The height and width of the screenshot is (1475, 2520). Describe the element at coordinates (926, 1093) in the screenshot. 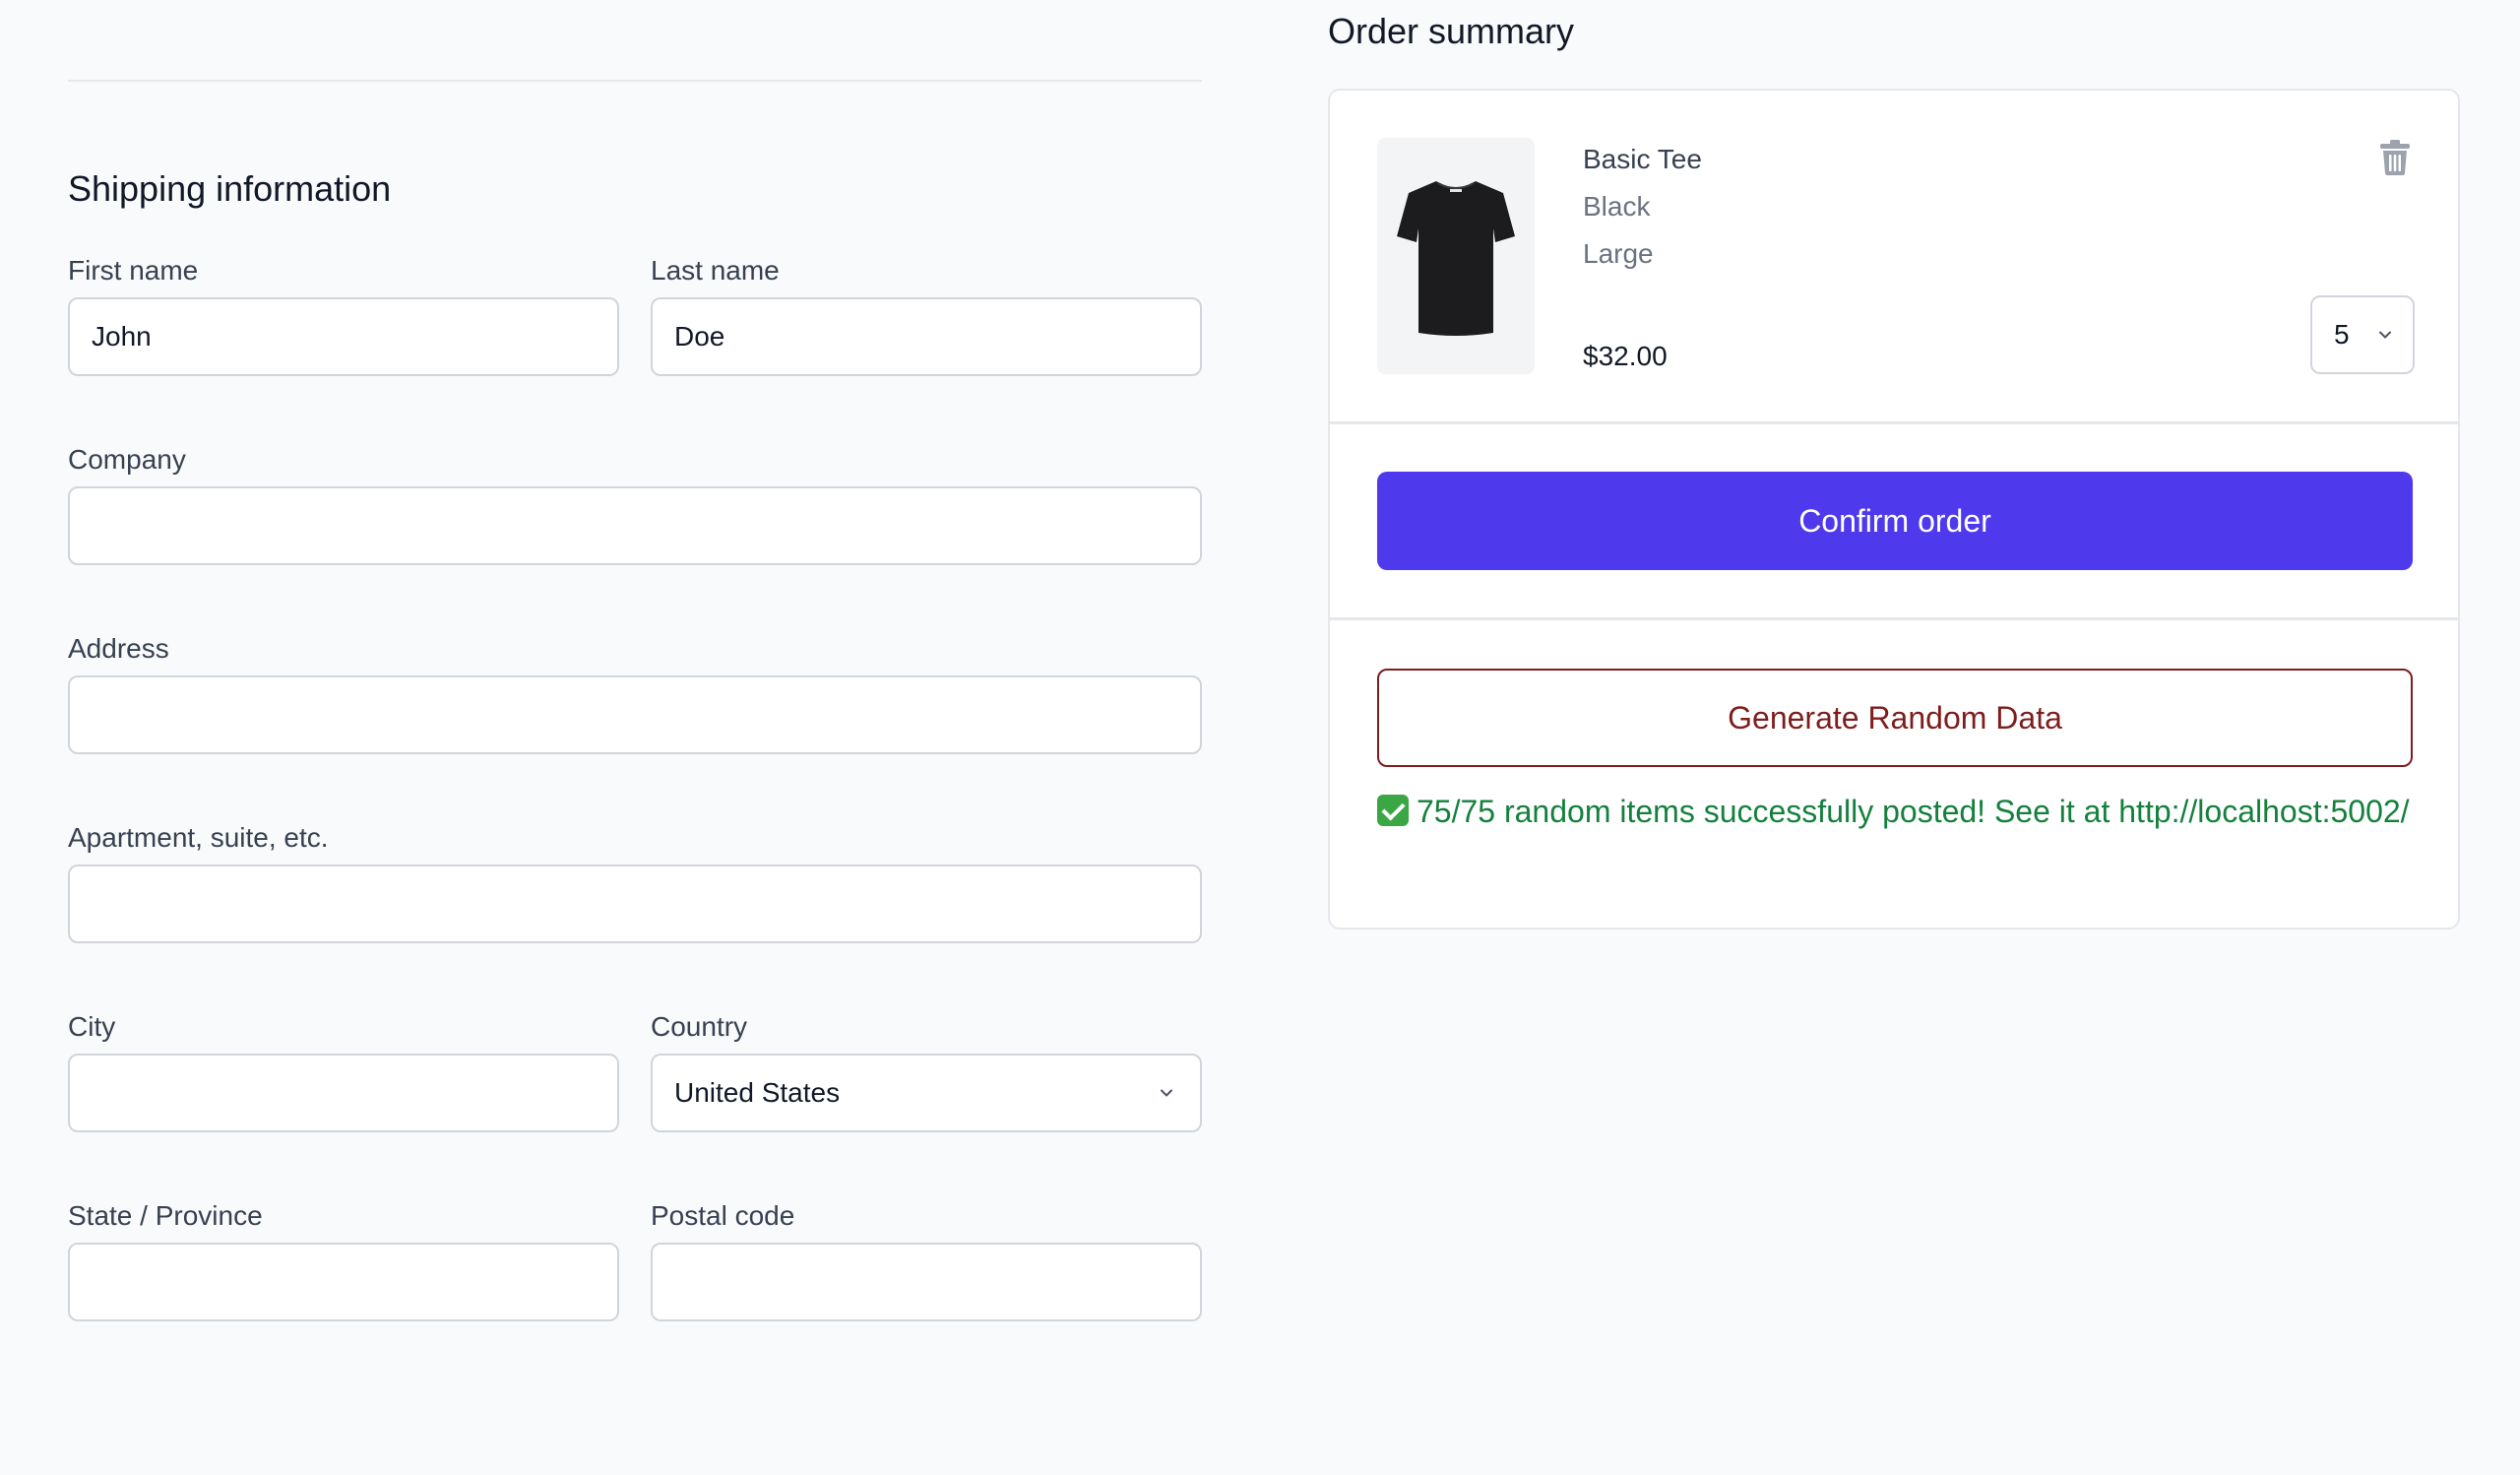

I see `country-select: United States` at that location.